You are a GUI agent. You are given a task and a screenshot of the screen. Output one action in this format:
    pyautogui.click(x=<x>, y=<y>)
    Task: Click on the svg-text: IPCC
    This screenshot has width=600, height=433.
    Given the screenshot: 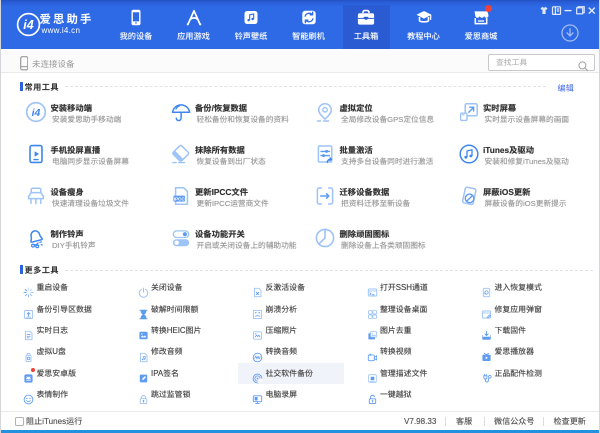 What is the action you would take?
    pyautogui.click(x=179, y=198)
    